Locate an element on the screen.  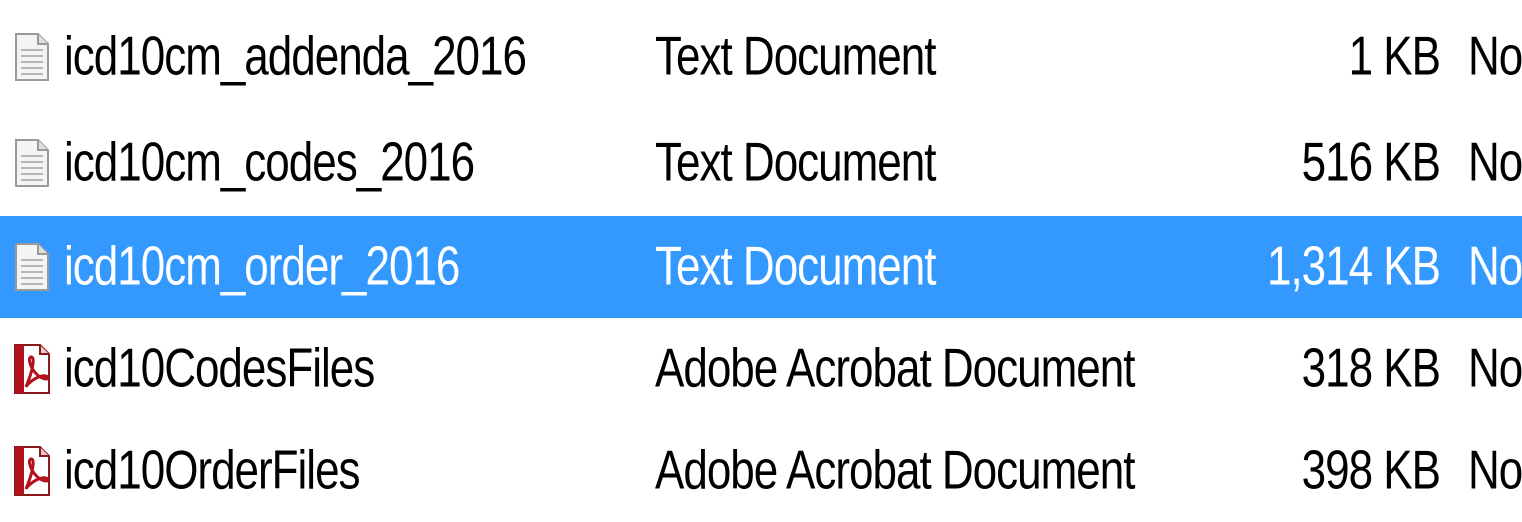
file-name: icd10cm_order_2016 is located at coordinates (262, 266).